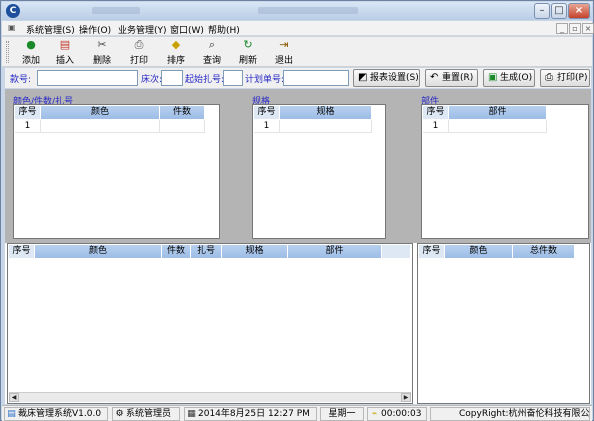 The width and height of the screenshot is (594, 421). Describe the element at coordinates (211, 61) in the screenshot. I see `search-label: 查询` at that location.